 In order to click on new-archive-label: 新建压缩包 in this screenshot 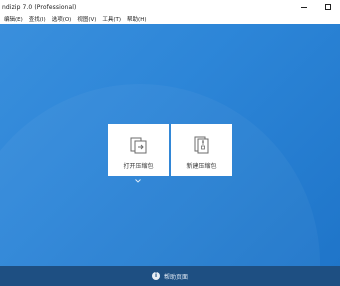, I will do `click(201, 166)`.